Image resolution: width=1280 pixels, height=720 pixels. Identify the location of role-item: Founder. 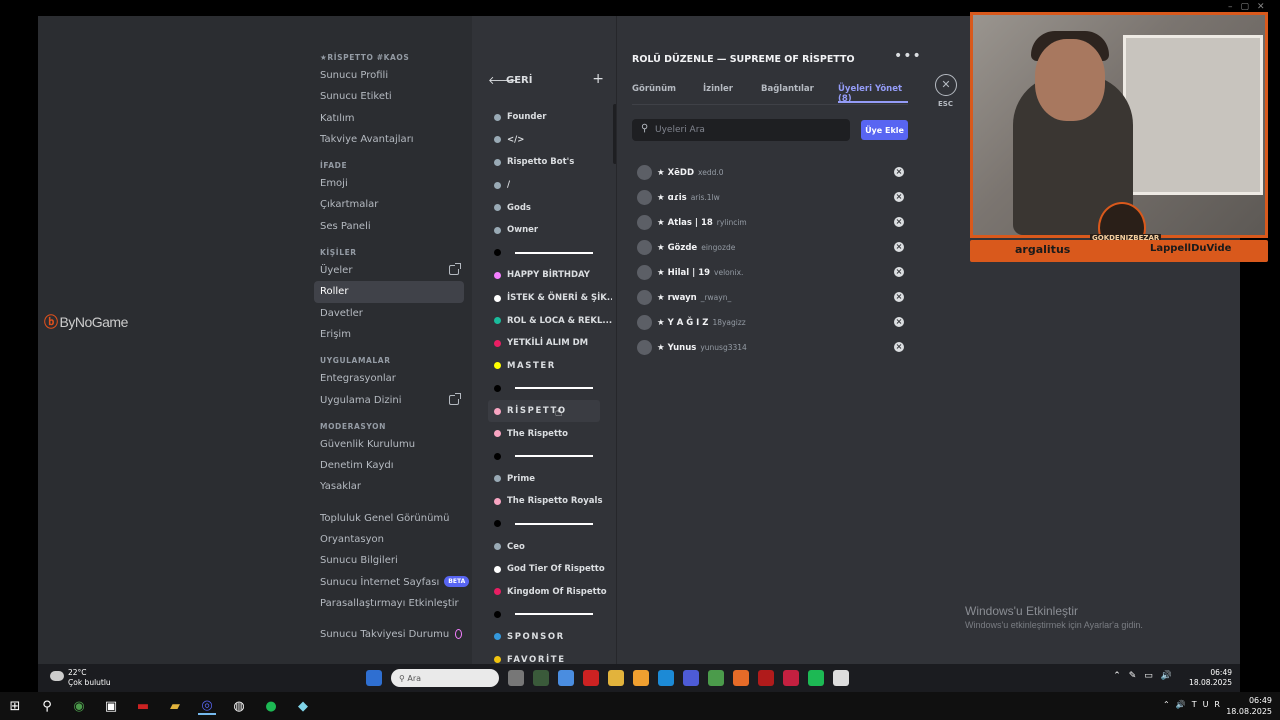
(553, 117).